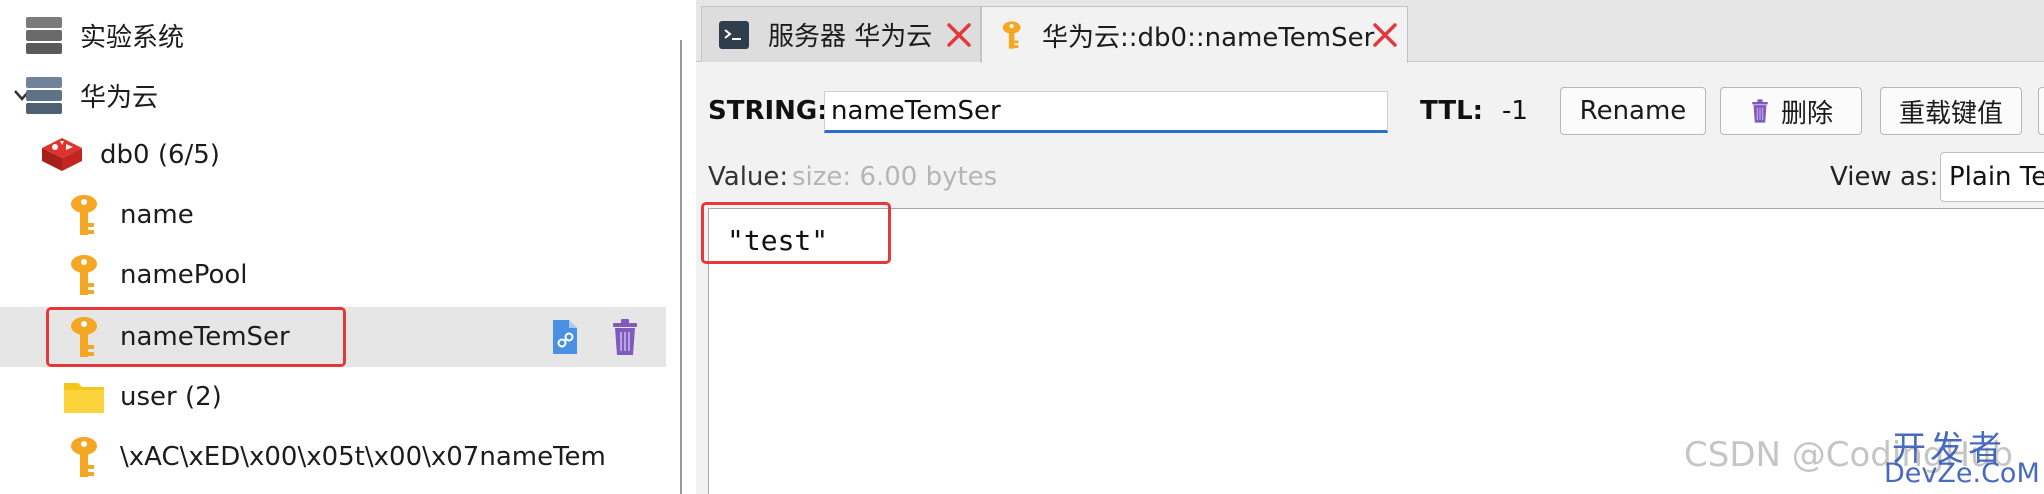 Image resolution: width=2044 pixels, height=494 pixels. What do you see at coordinates (333, 155) in the screenshot?
I see `tree-item-database-db0: db0 (6/5)` at bounding box center [333, 155].